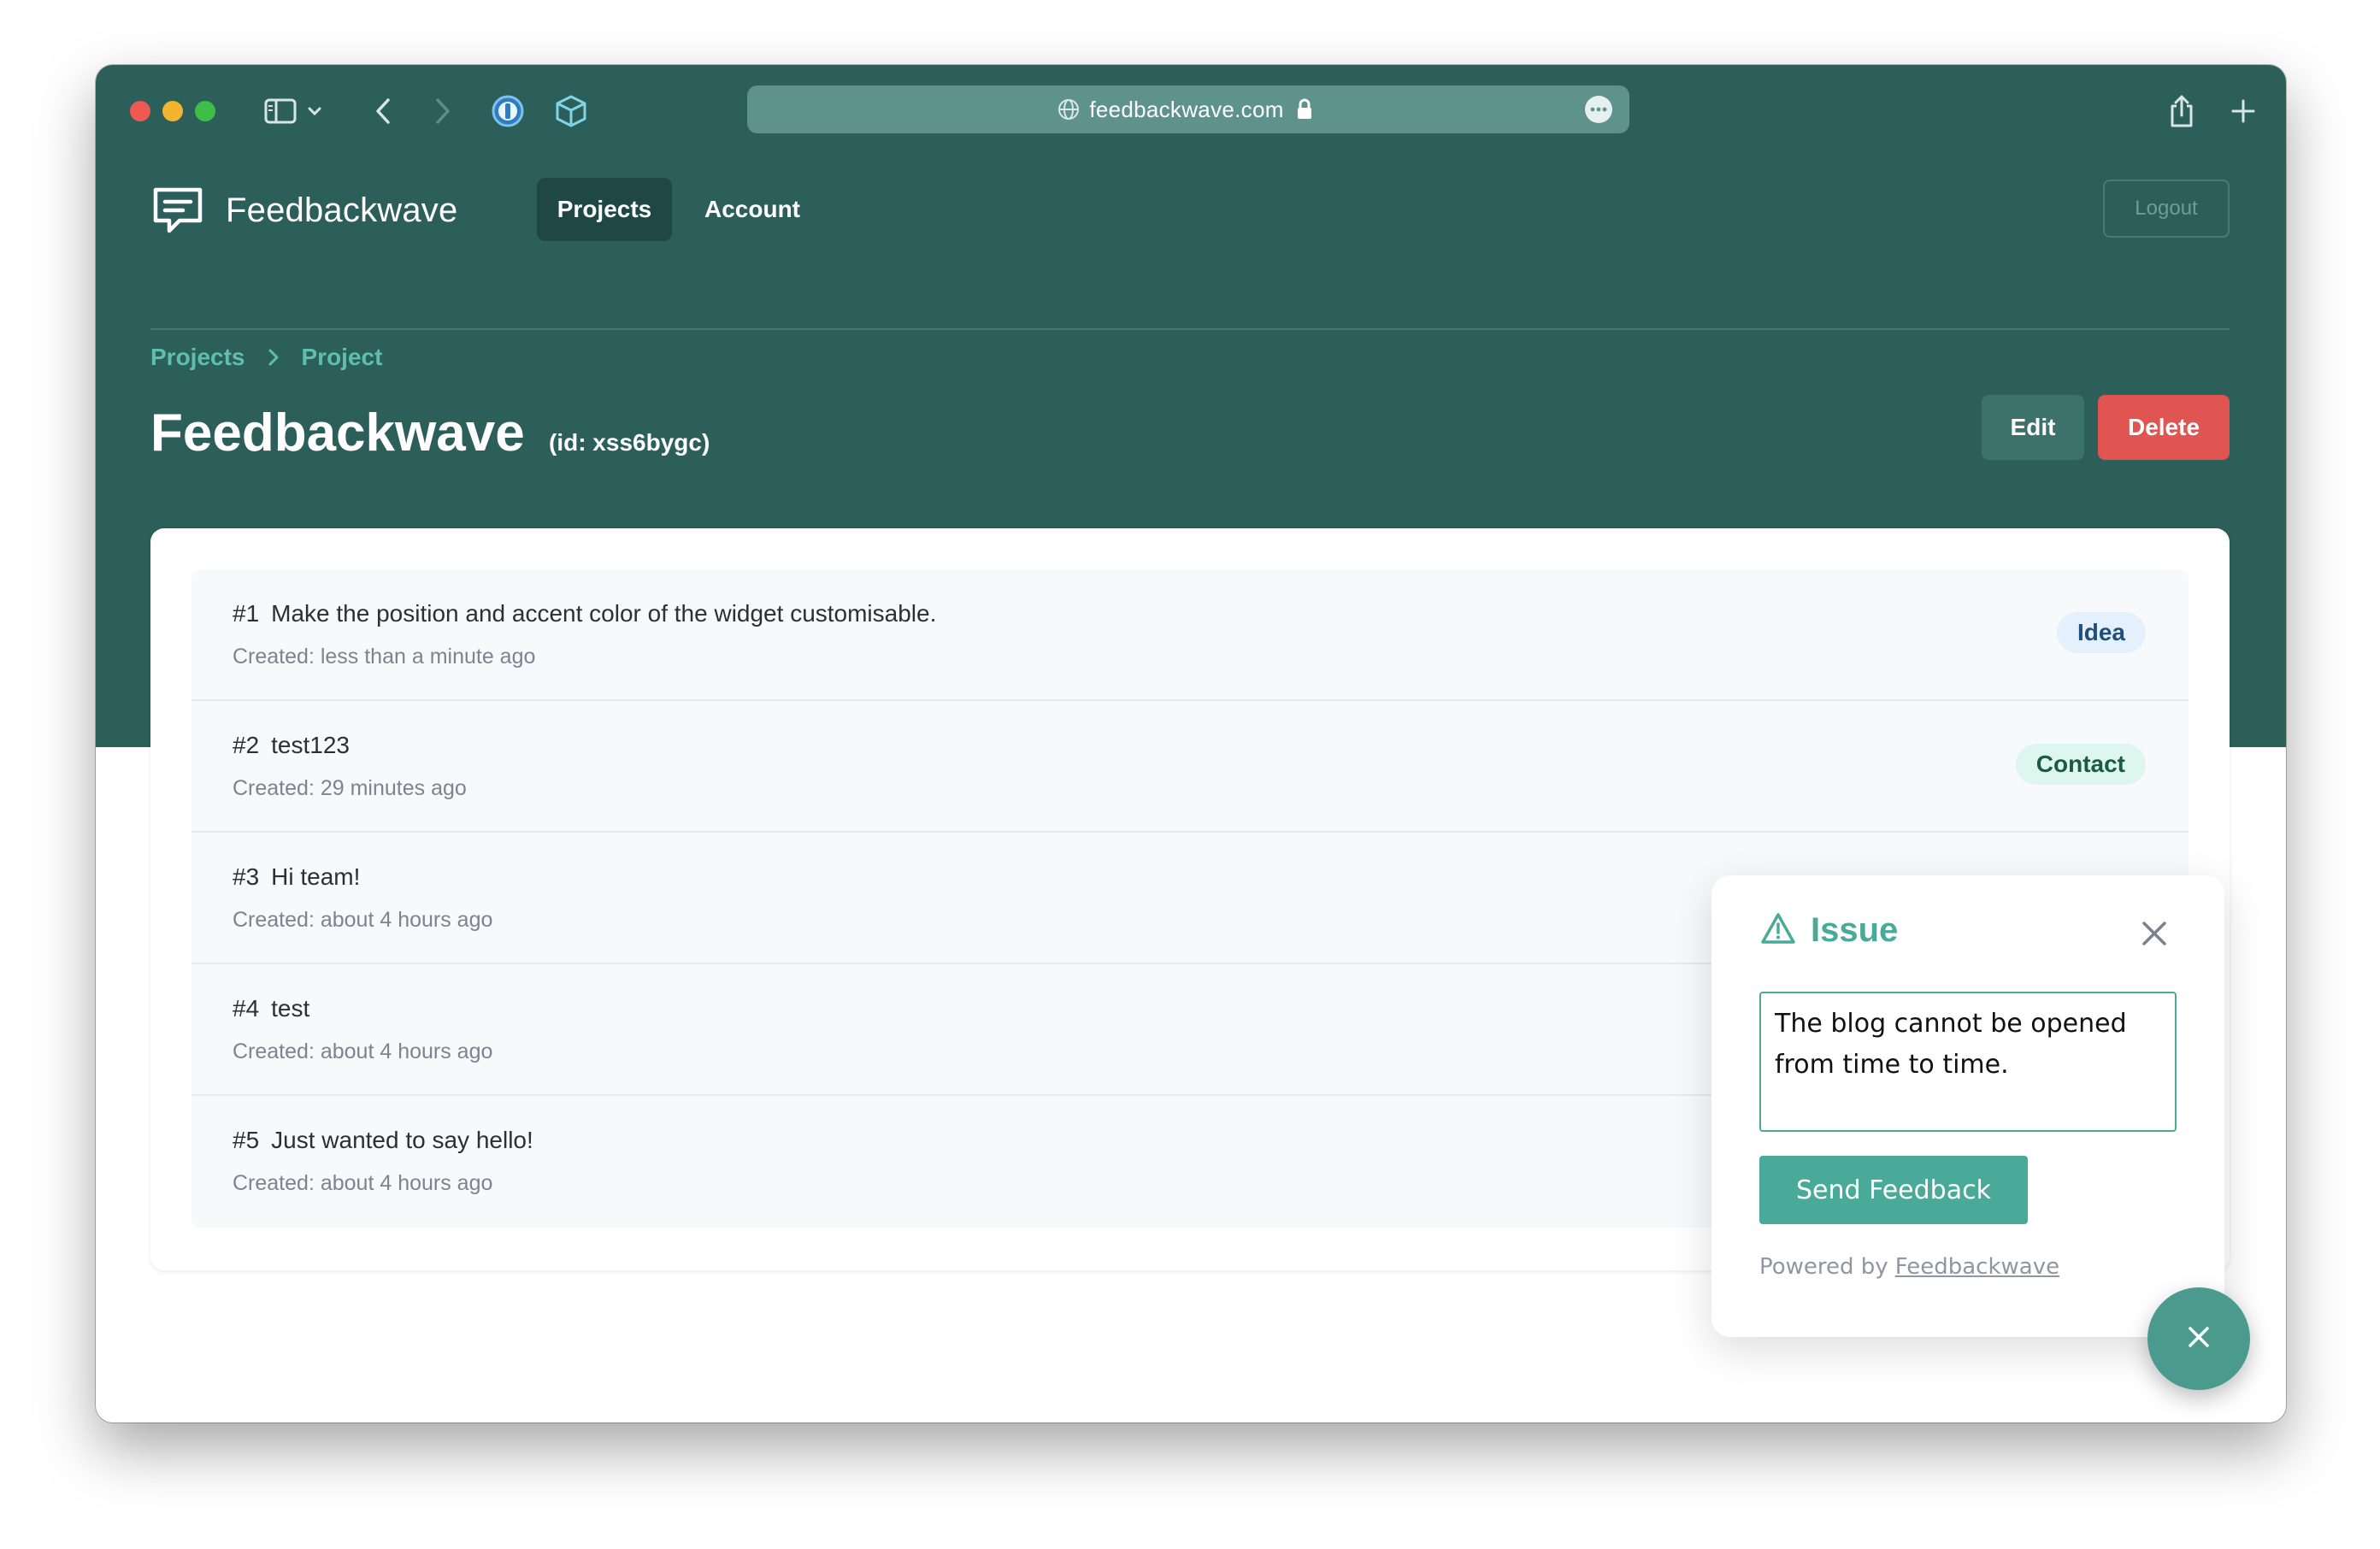  Describe the element at coordinates (2167, 209) in the screenshot. I see `logout-button: Logout` at that location.